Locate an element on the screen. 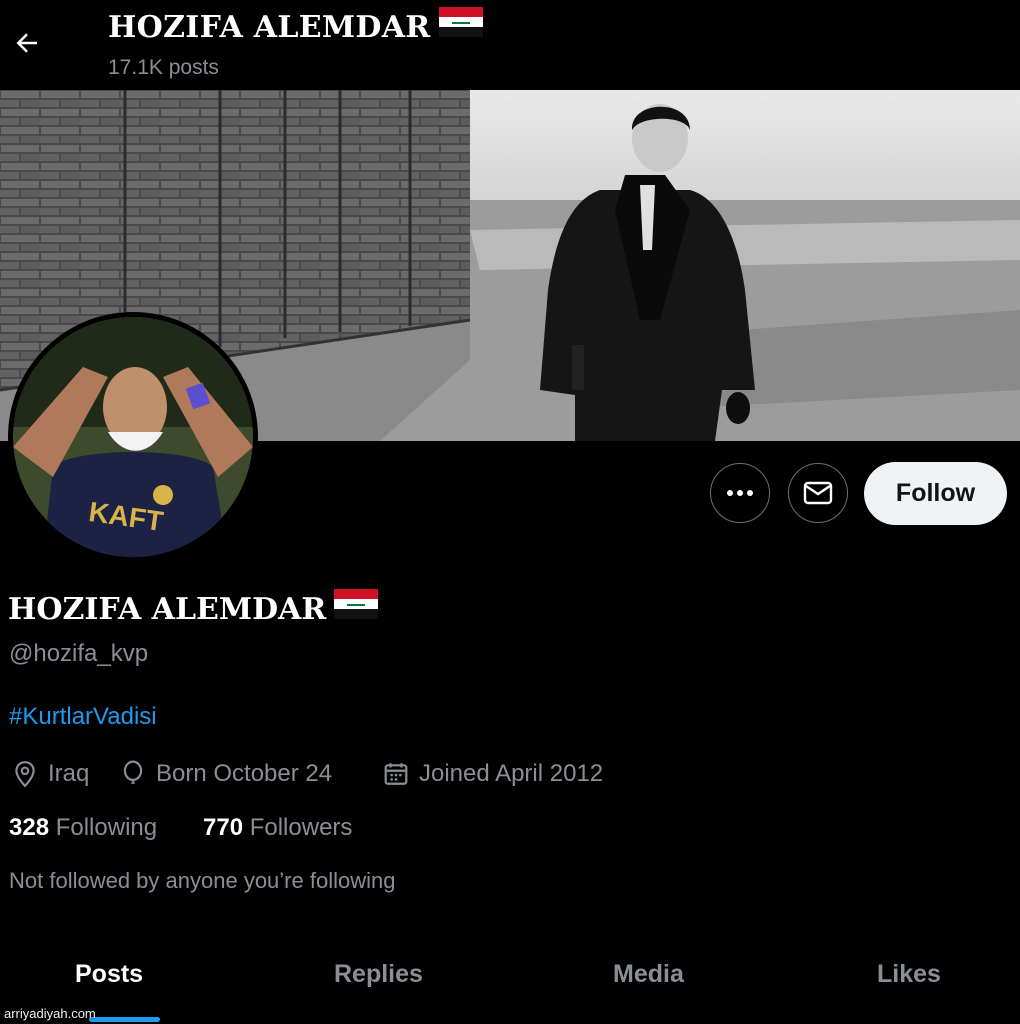  display-name: HOZIFA ALEMDAR is located at coordinates (193, 609).